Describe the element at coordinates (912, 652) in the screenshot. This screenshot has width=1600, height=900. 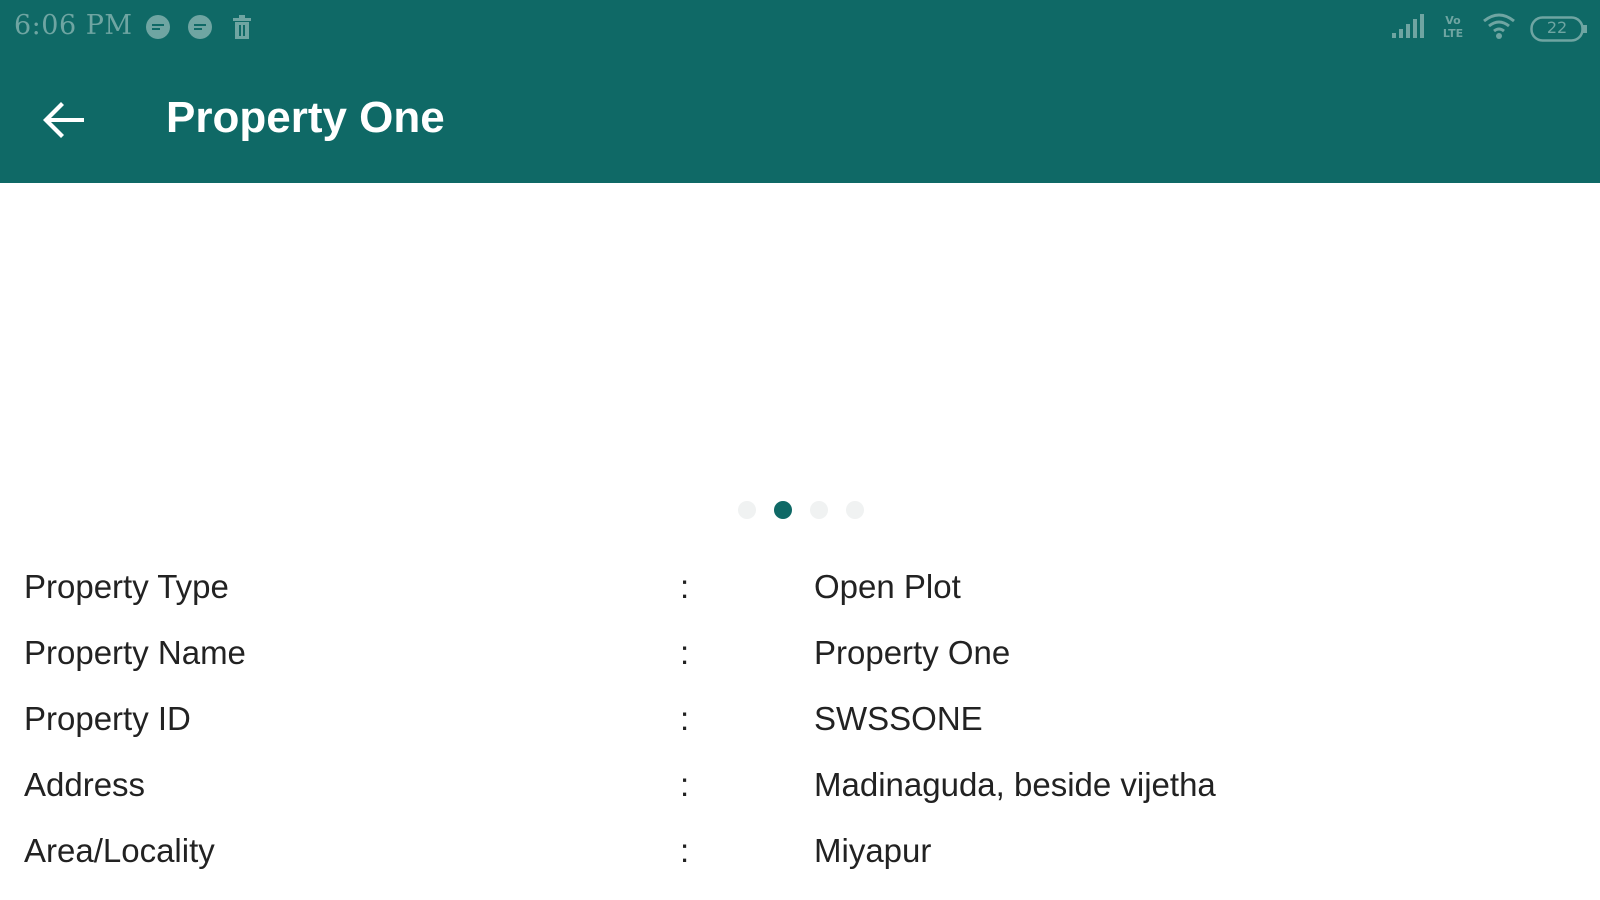
I see `detail-value: Property One` at that location.